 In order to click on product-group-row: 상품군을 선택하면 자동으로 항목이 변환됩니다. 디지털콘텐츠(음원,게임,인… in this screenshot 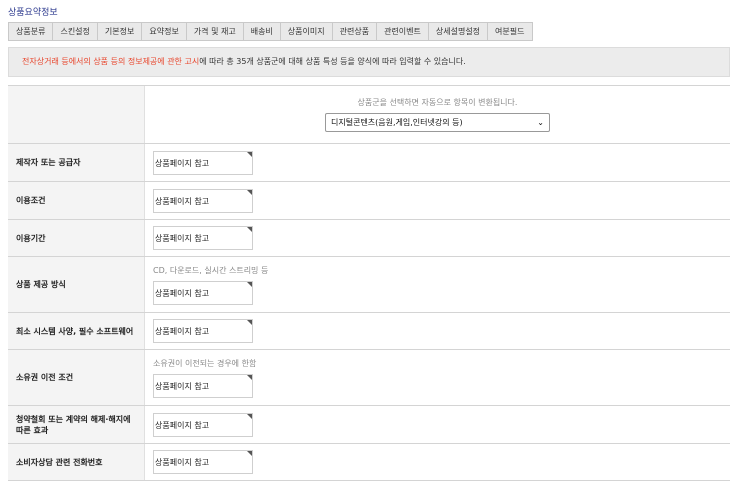, I will do `click(369, 115)`.